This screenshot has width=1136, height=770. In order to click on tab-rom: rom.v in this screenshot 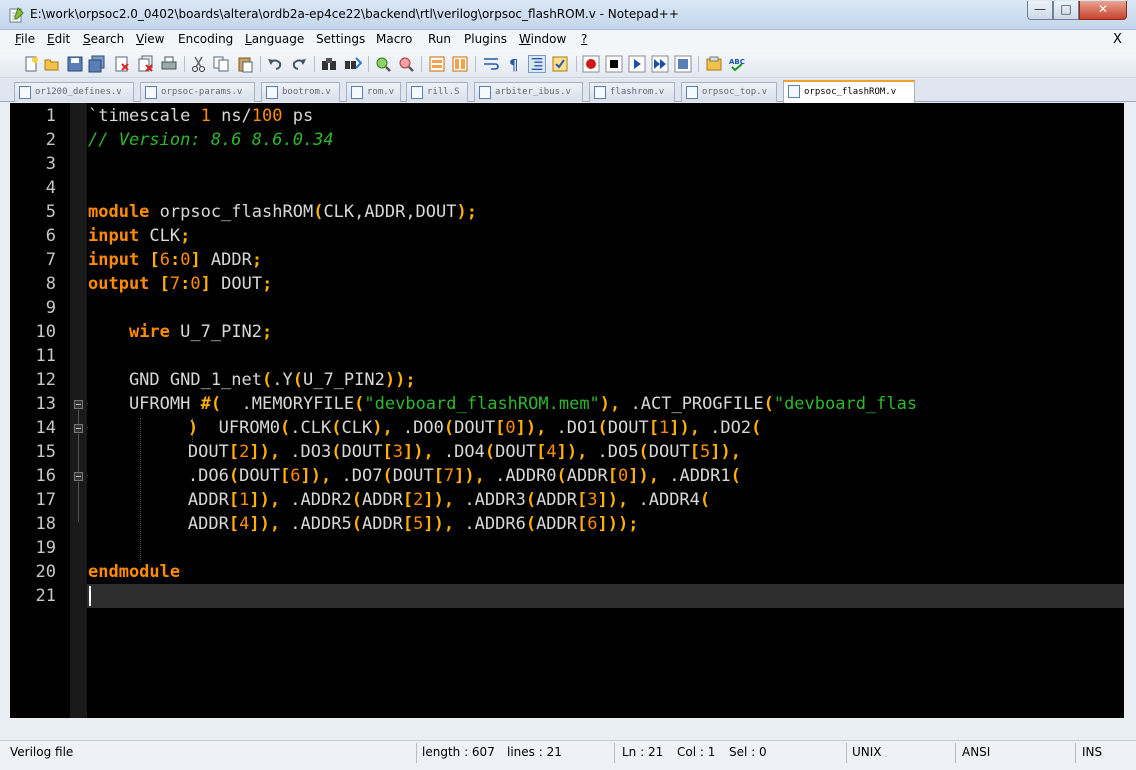, I will do `click(373, 92)`.